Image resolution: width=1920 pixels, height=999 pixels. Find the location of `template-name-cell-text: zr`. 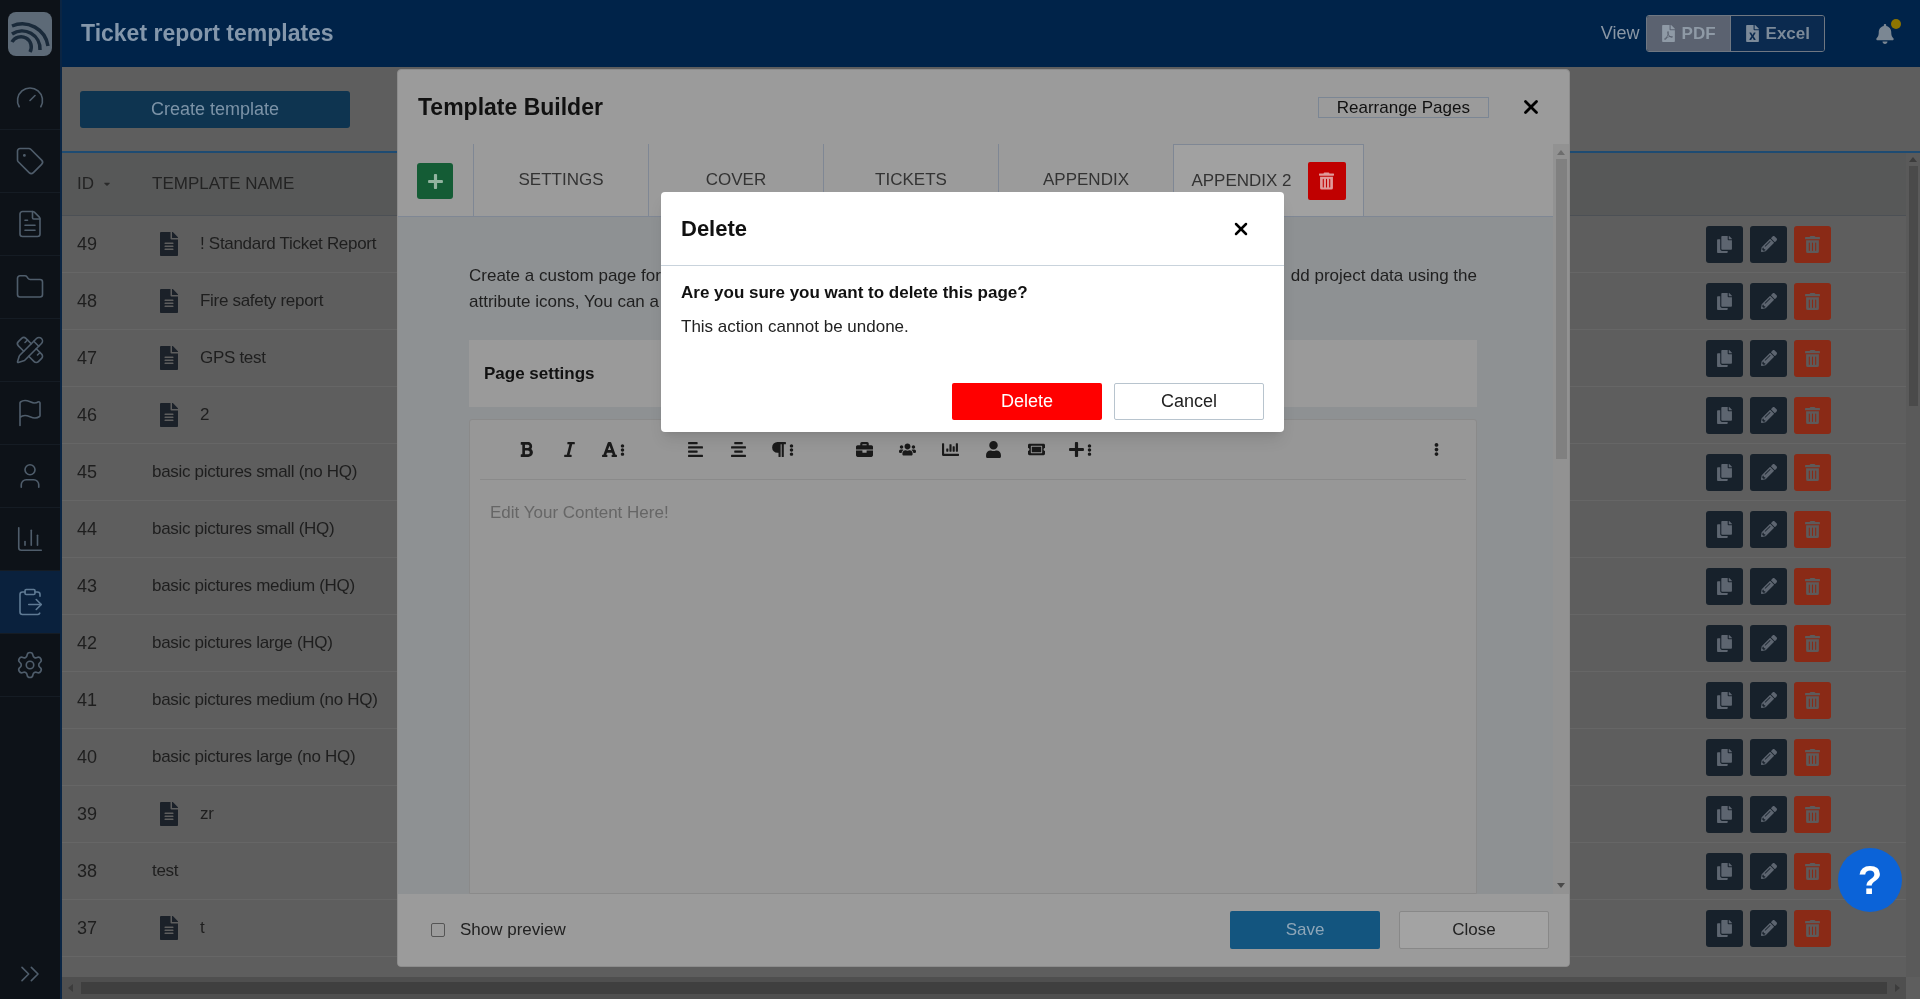

template-name-cell-text: zr is located at coordinates (207, 814).